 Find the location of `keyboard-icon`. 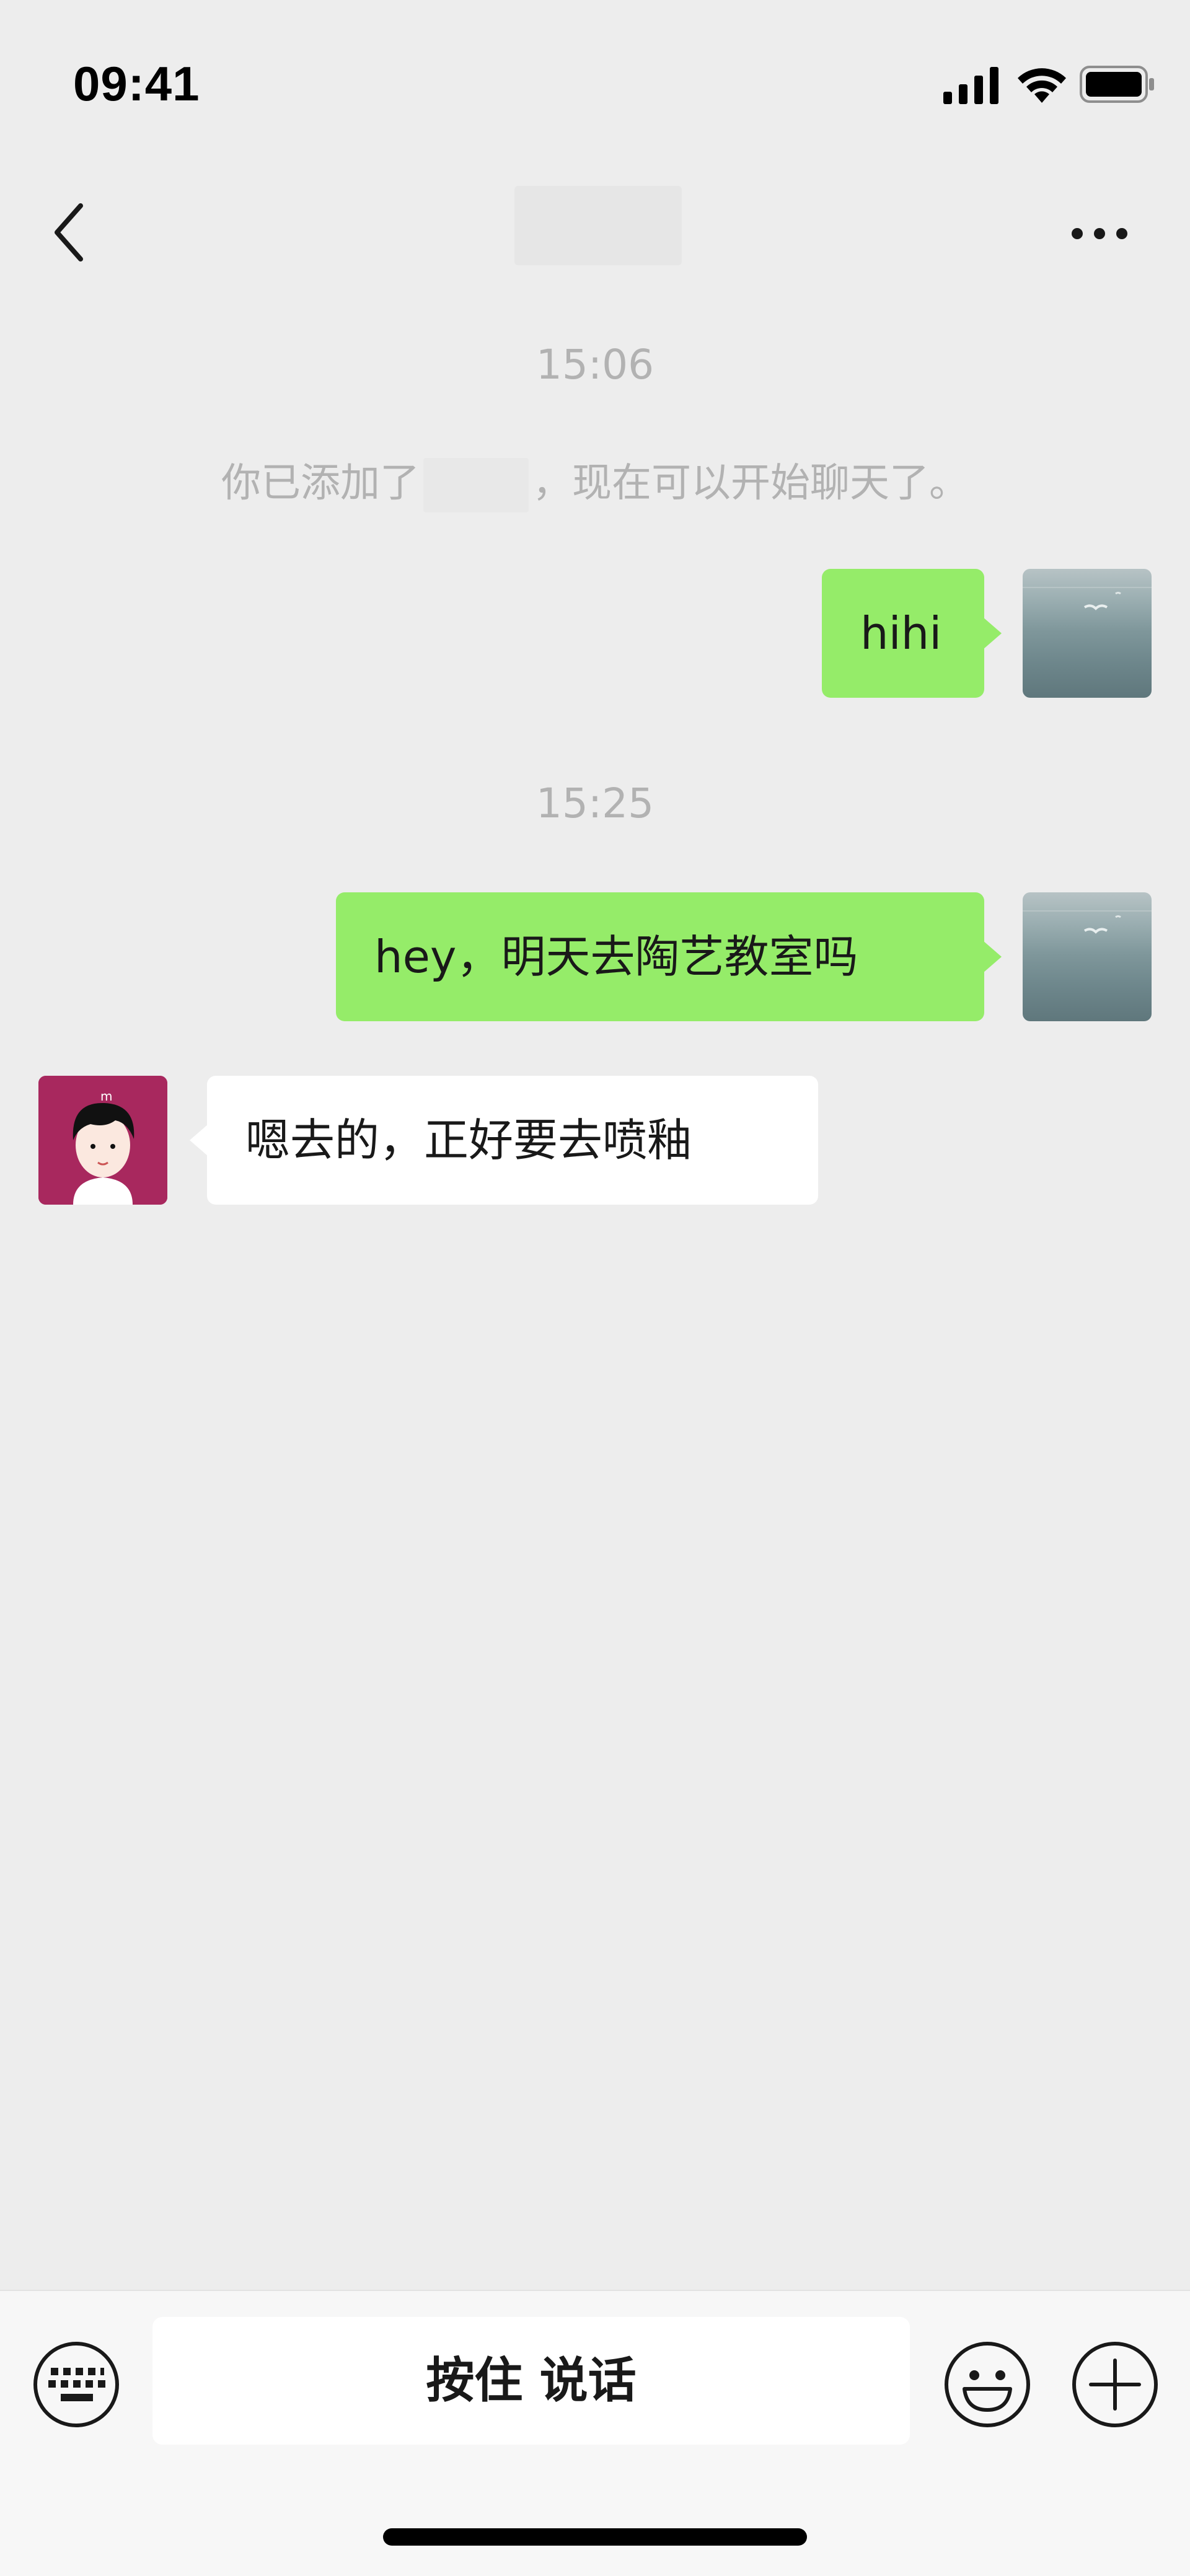

keyboard-icon is located at coordinates (76, 2385).